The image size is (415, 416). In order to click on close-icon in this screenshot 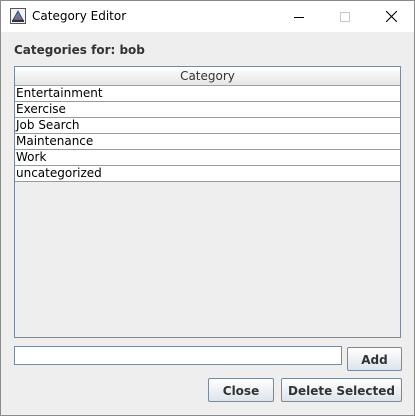, I will do `click(391, 16)`.